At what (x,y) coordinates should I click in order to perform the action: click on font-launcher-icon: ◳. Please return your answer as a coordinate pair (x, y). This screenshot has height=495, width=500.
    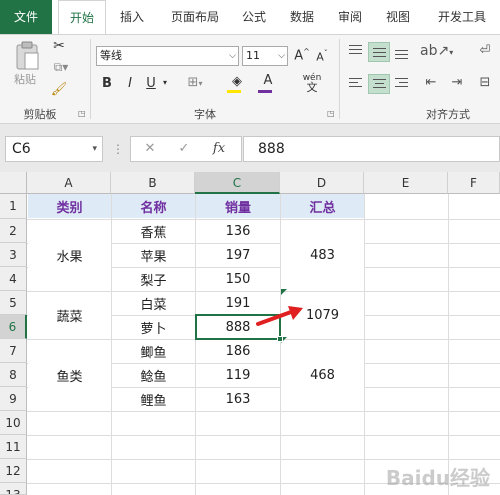
    Looking at the image, I should click on (331, 113).